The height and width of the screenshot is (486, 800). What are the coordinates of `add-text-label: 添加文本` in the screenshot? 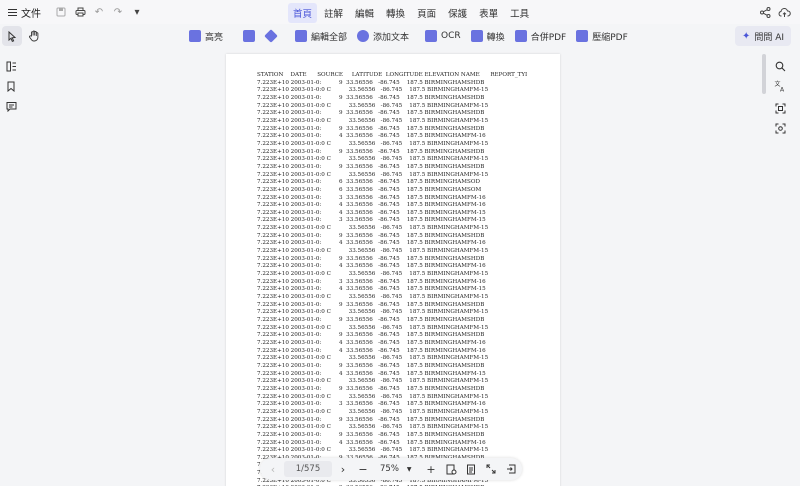 It's located at (391, 37).